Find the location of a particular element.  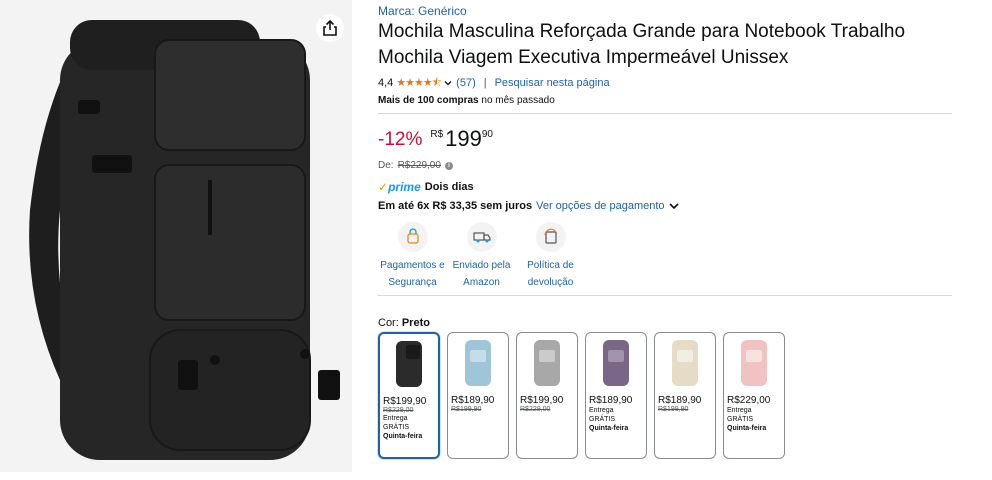

prime-label: prime is located at coordinates (404, 187).